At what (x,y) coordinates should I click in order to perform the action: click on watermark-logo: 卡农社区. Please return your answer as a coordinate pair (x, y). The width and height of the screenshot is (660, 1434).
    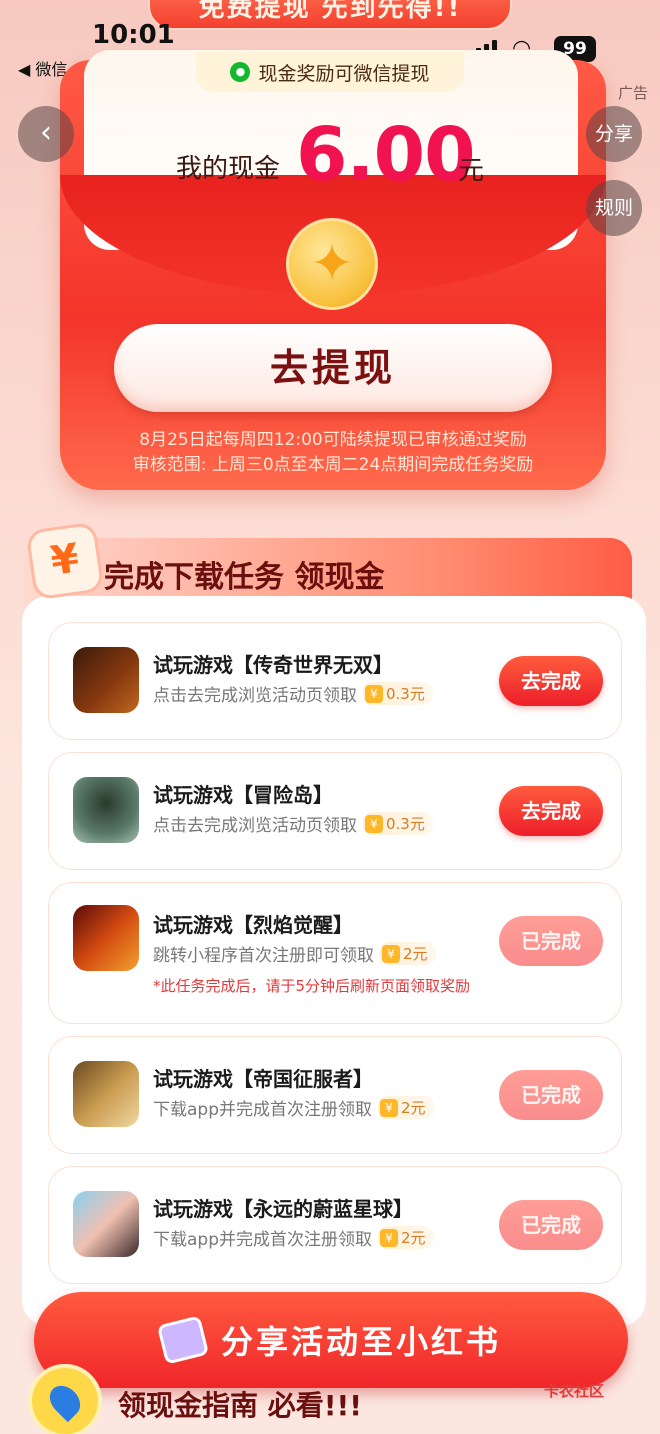
    Looking at the image, I should click on (574, 1391).